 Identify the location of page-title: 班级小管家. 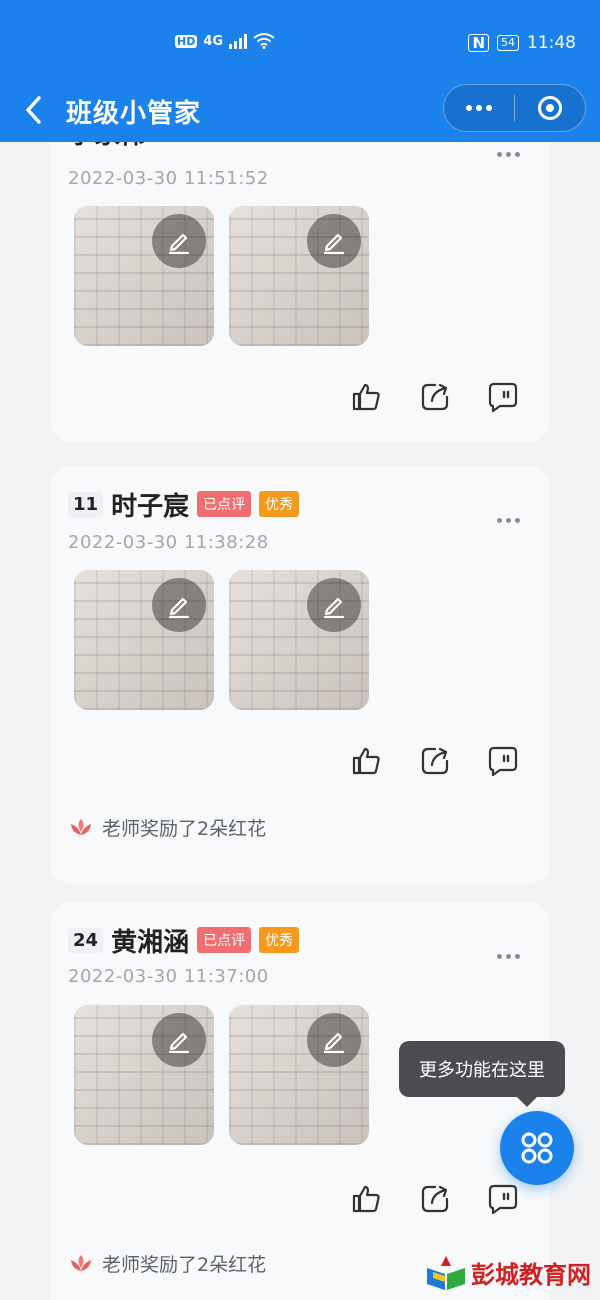
(134, 114).